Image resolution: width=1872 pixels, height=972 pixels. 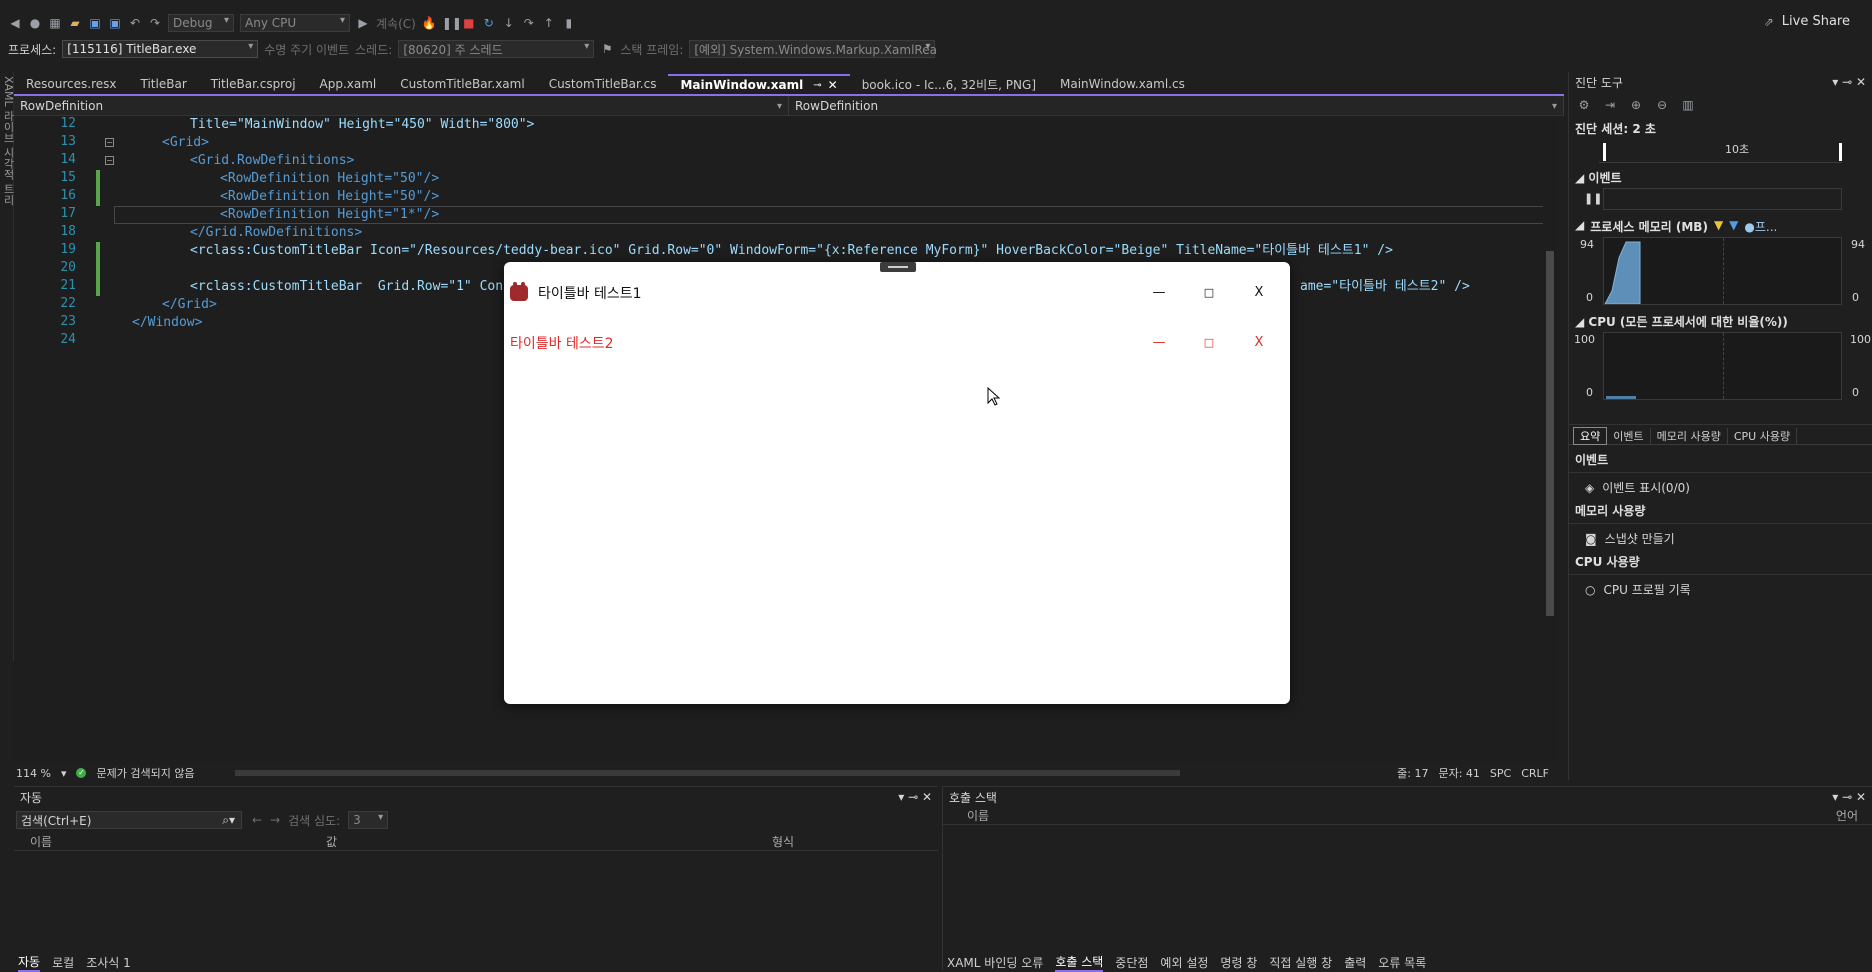 What do you see at coordinates (1720, 589) in the screenshot?
I see `record-cpu-profile-button: ○ CPU 프로필 기록` at bounding box center [1720, 589].